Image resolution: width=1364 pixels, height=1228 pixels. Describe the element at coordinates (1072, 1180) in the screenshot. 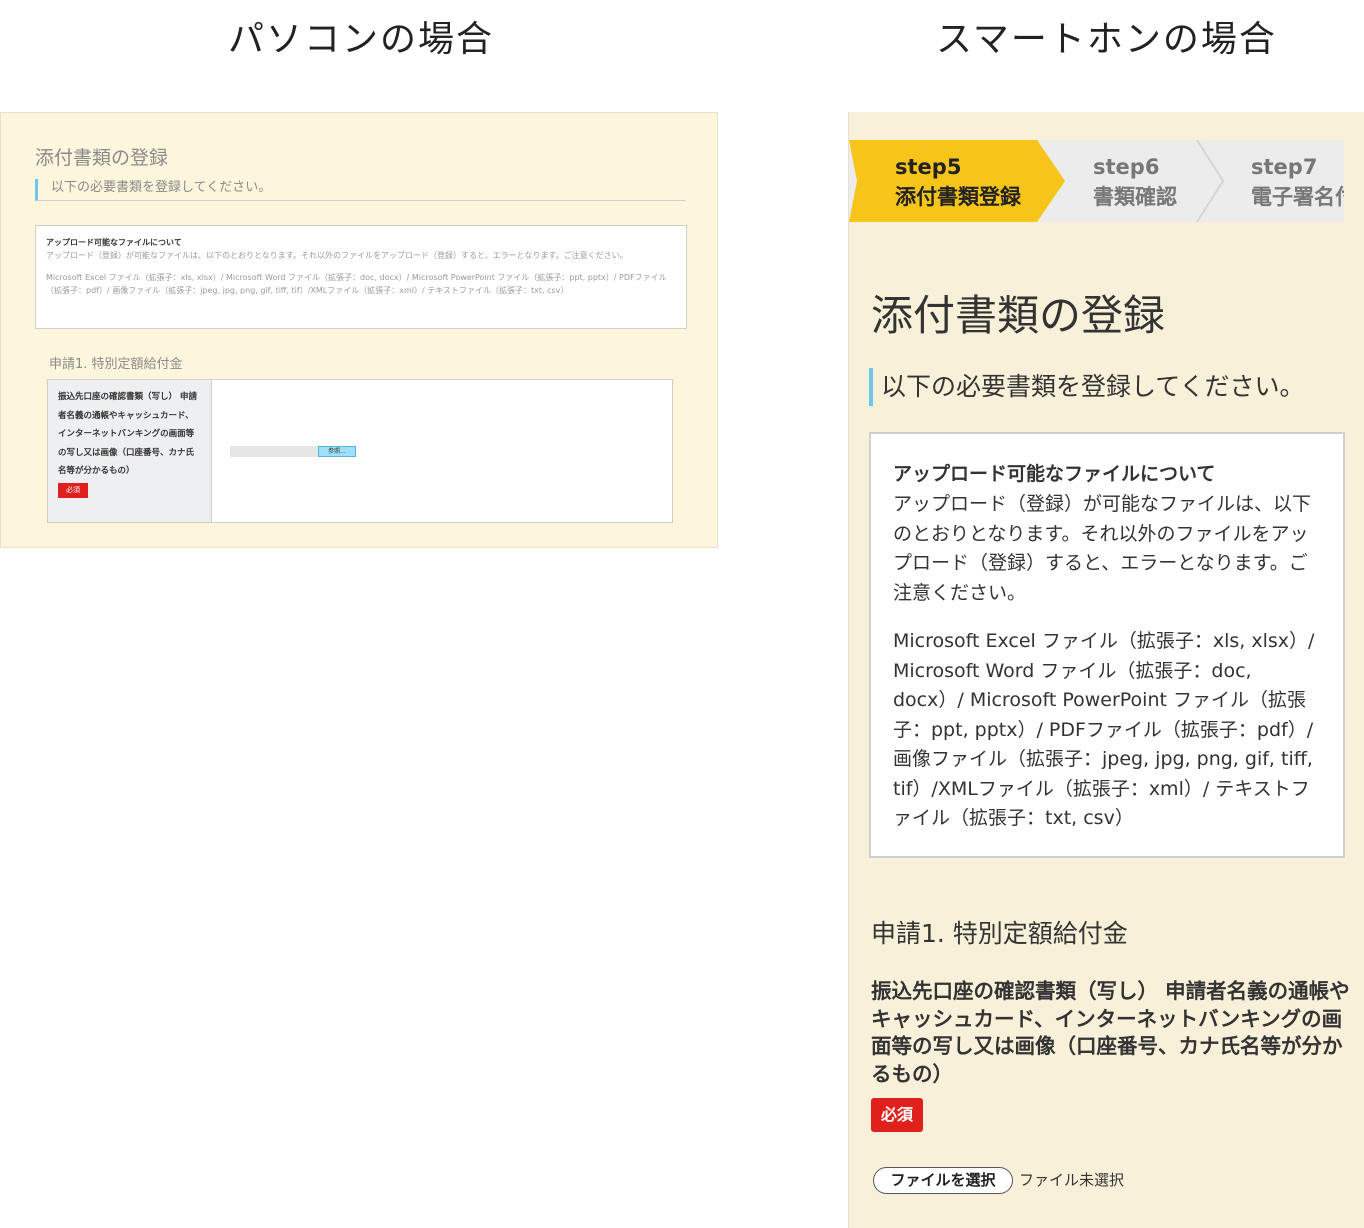

I see `no-file-text: ファイル未選択` at that location.